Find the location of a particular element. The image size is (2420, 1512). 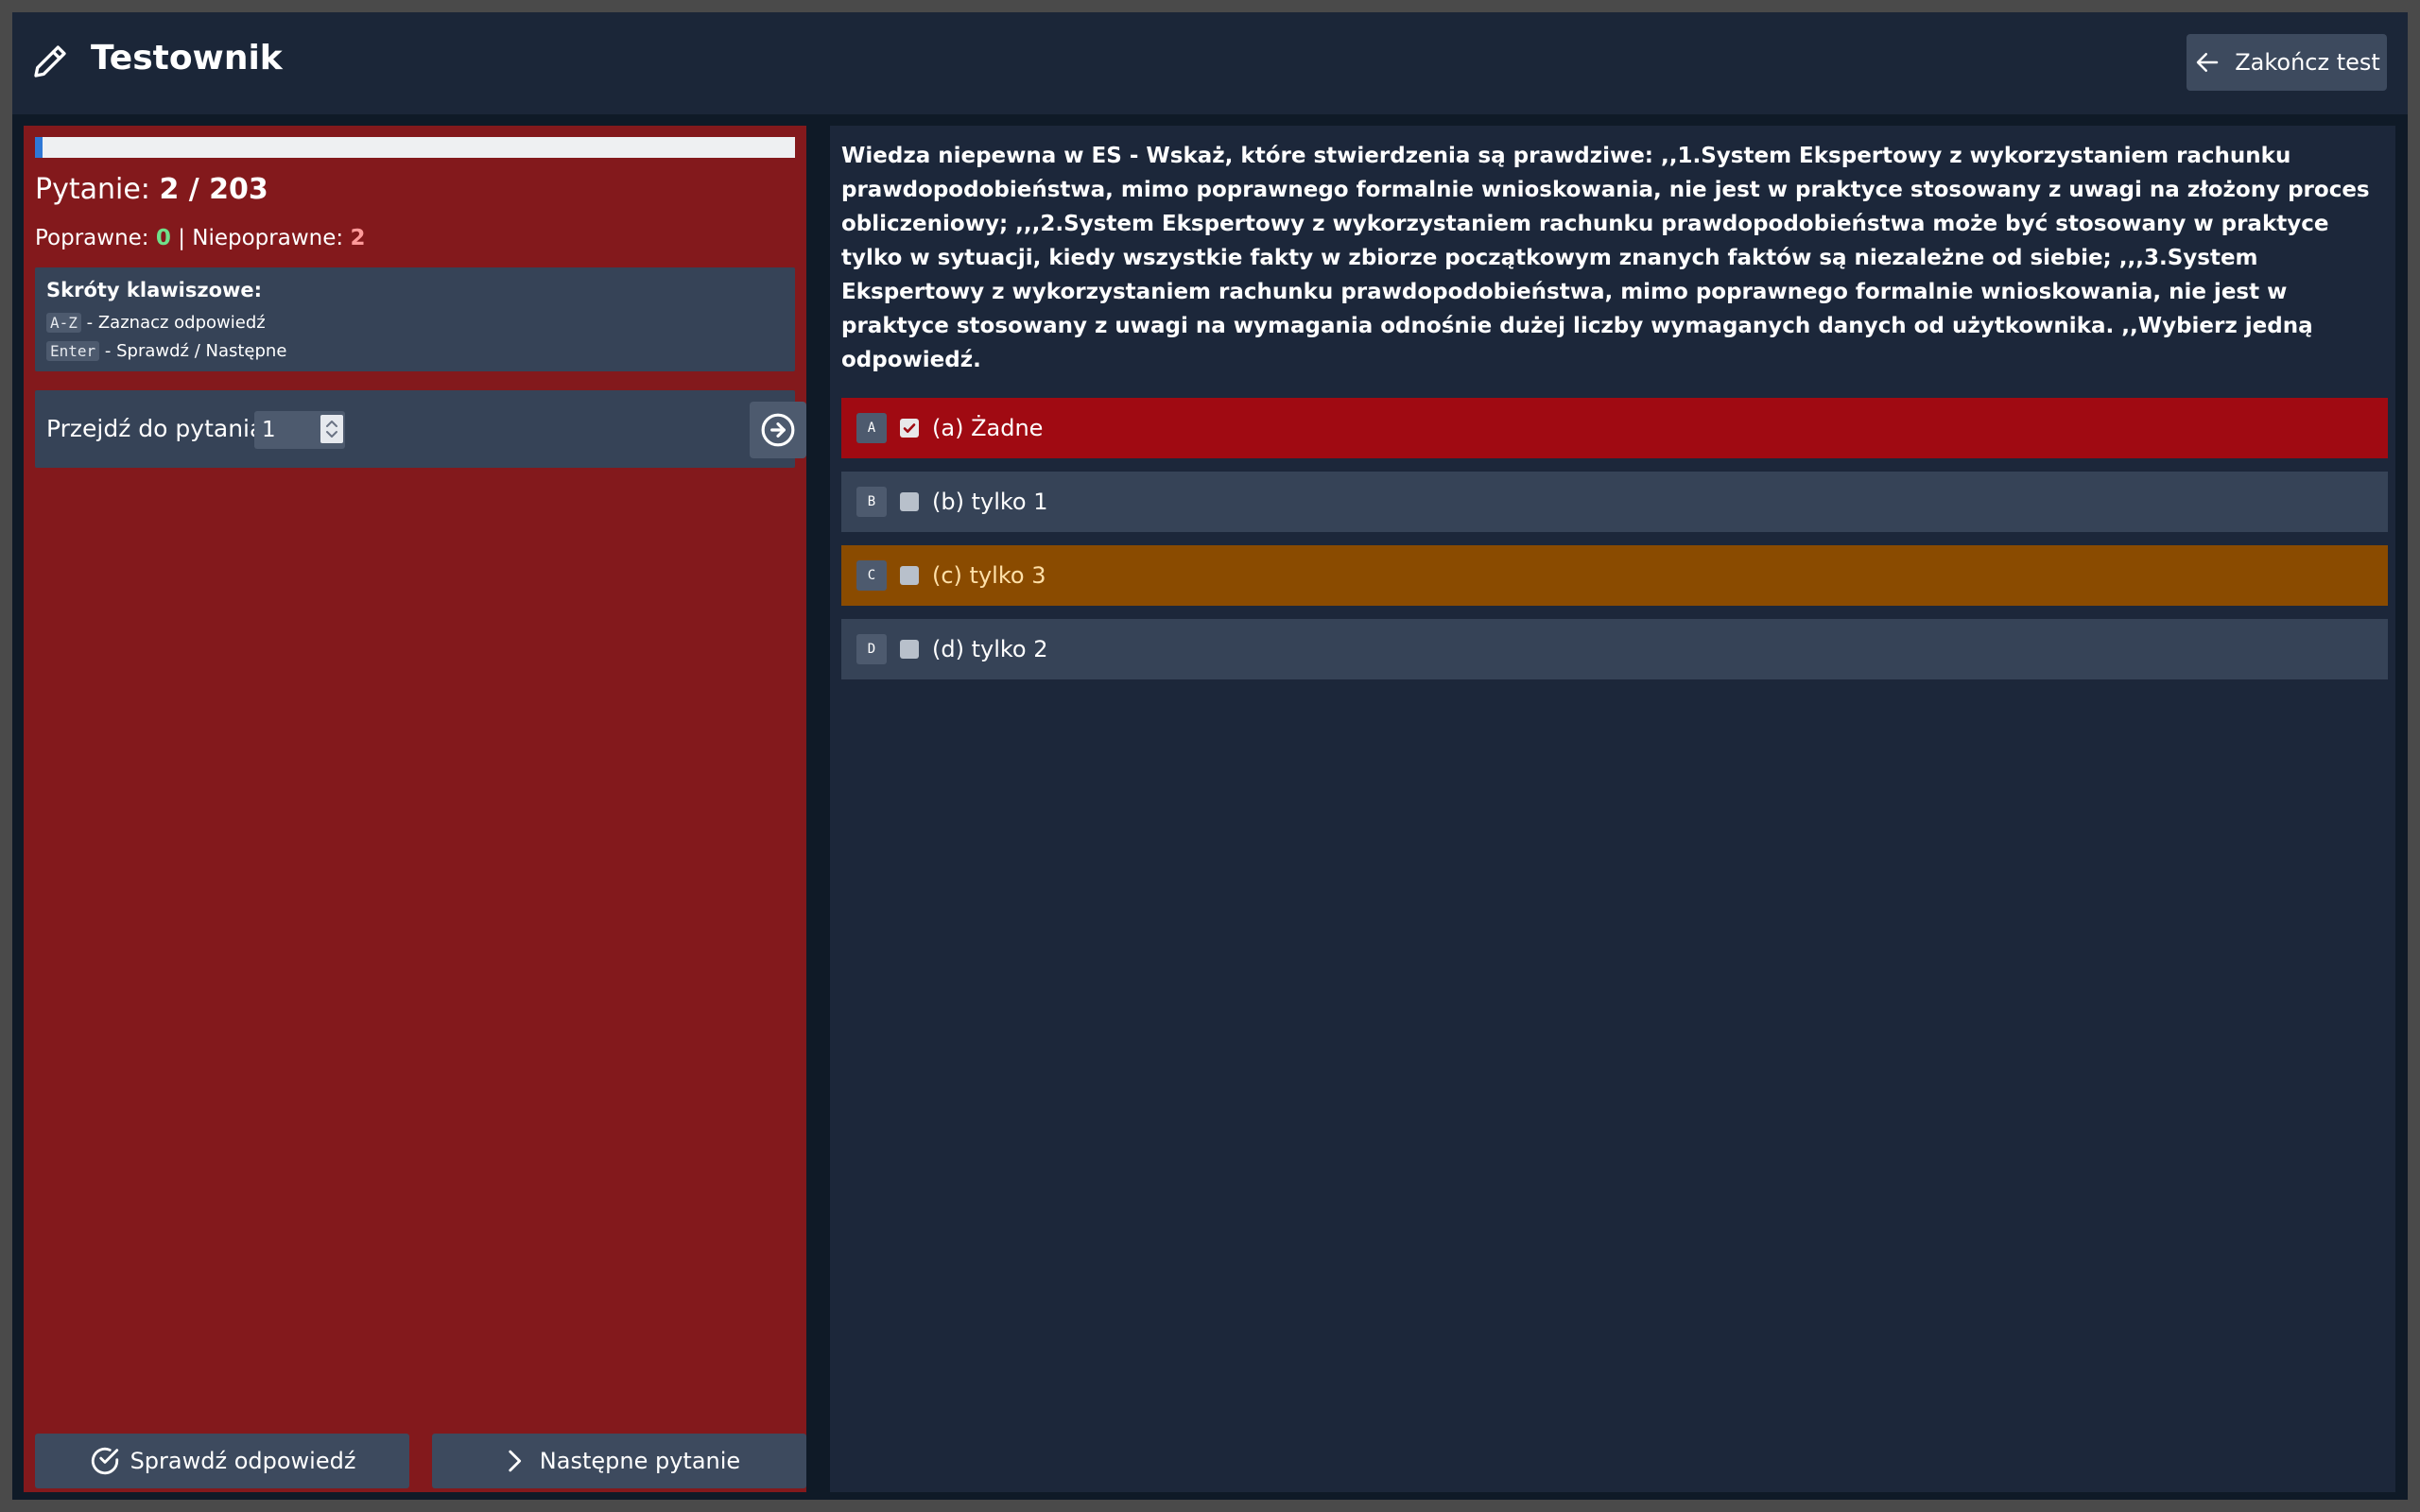

next-question-button: Następne pytanie is located at coordinates (619, 1461).